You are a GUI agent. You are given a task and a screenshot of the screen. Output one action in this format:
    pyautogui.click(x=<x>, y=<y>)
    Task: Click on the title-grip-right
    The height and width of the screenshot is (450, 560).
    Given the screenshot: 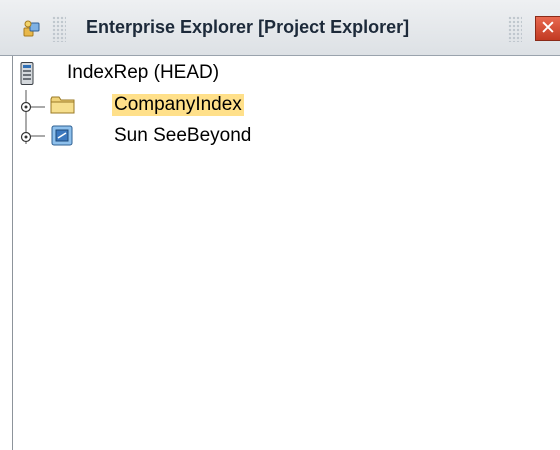 What is the action you would take?
    pyautogui.click(x=515, y=29)
    